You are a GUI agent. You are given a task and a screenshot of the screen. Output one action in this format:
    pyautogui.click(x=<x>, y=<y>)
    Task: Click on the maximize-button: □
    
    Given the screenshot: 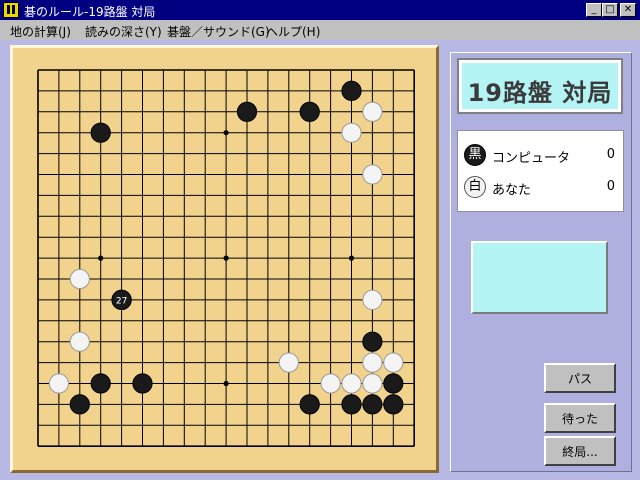 What is the action you would take?
    pyautogui.click(x=610, y=10)
    